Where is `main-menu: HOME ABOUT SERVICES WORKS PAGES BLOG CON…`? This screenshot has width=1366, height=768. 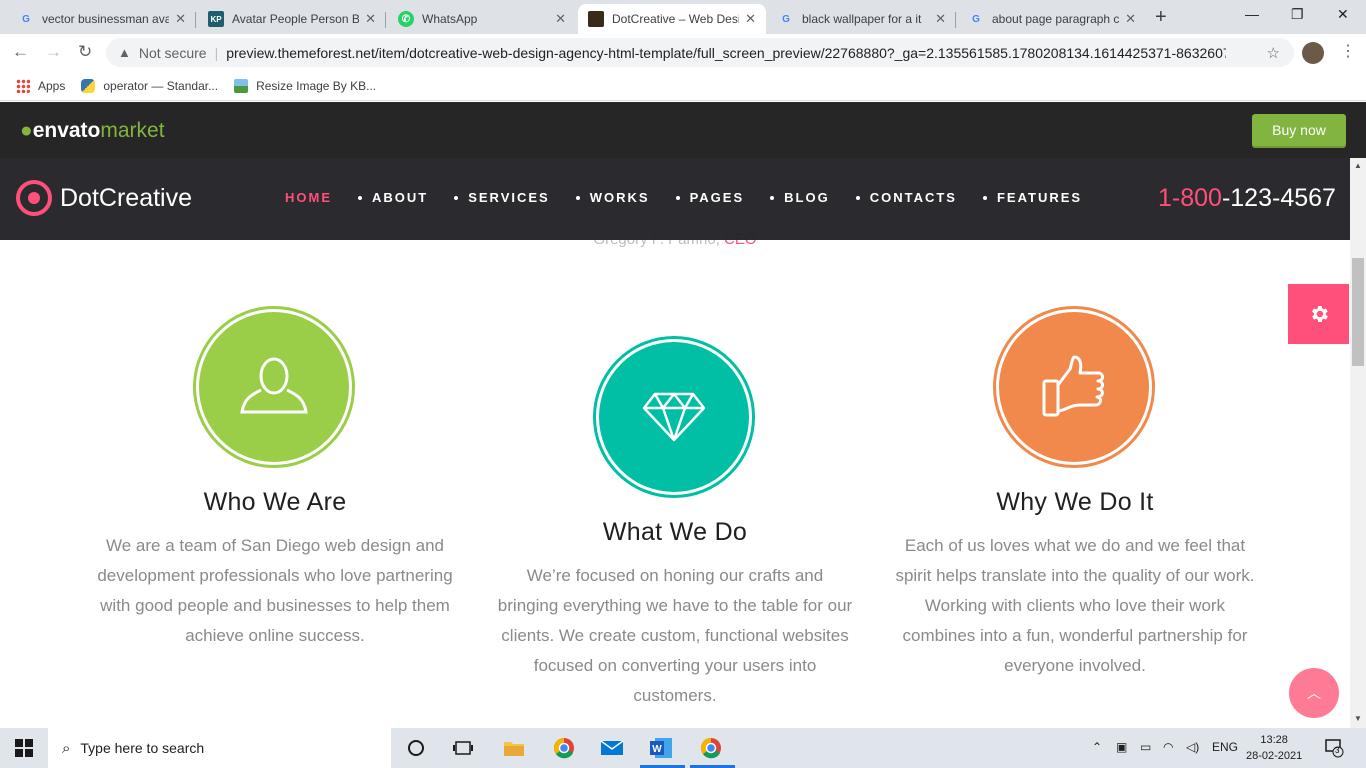
main-menu: HOME ABOUT SERVICES WORKS PAGES BLOG CON… is located at coordinates (696, 197).